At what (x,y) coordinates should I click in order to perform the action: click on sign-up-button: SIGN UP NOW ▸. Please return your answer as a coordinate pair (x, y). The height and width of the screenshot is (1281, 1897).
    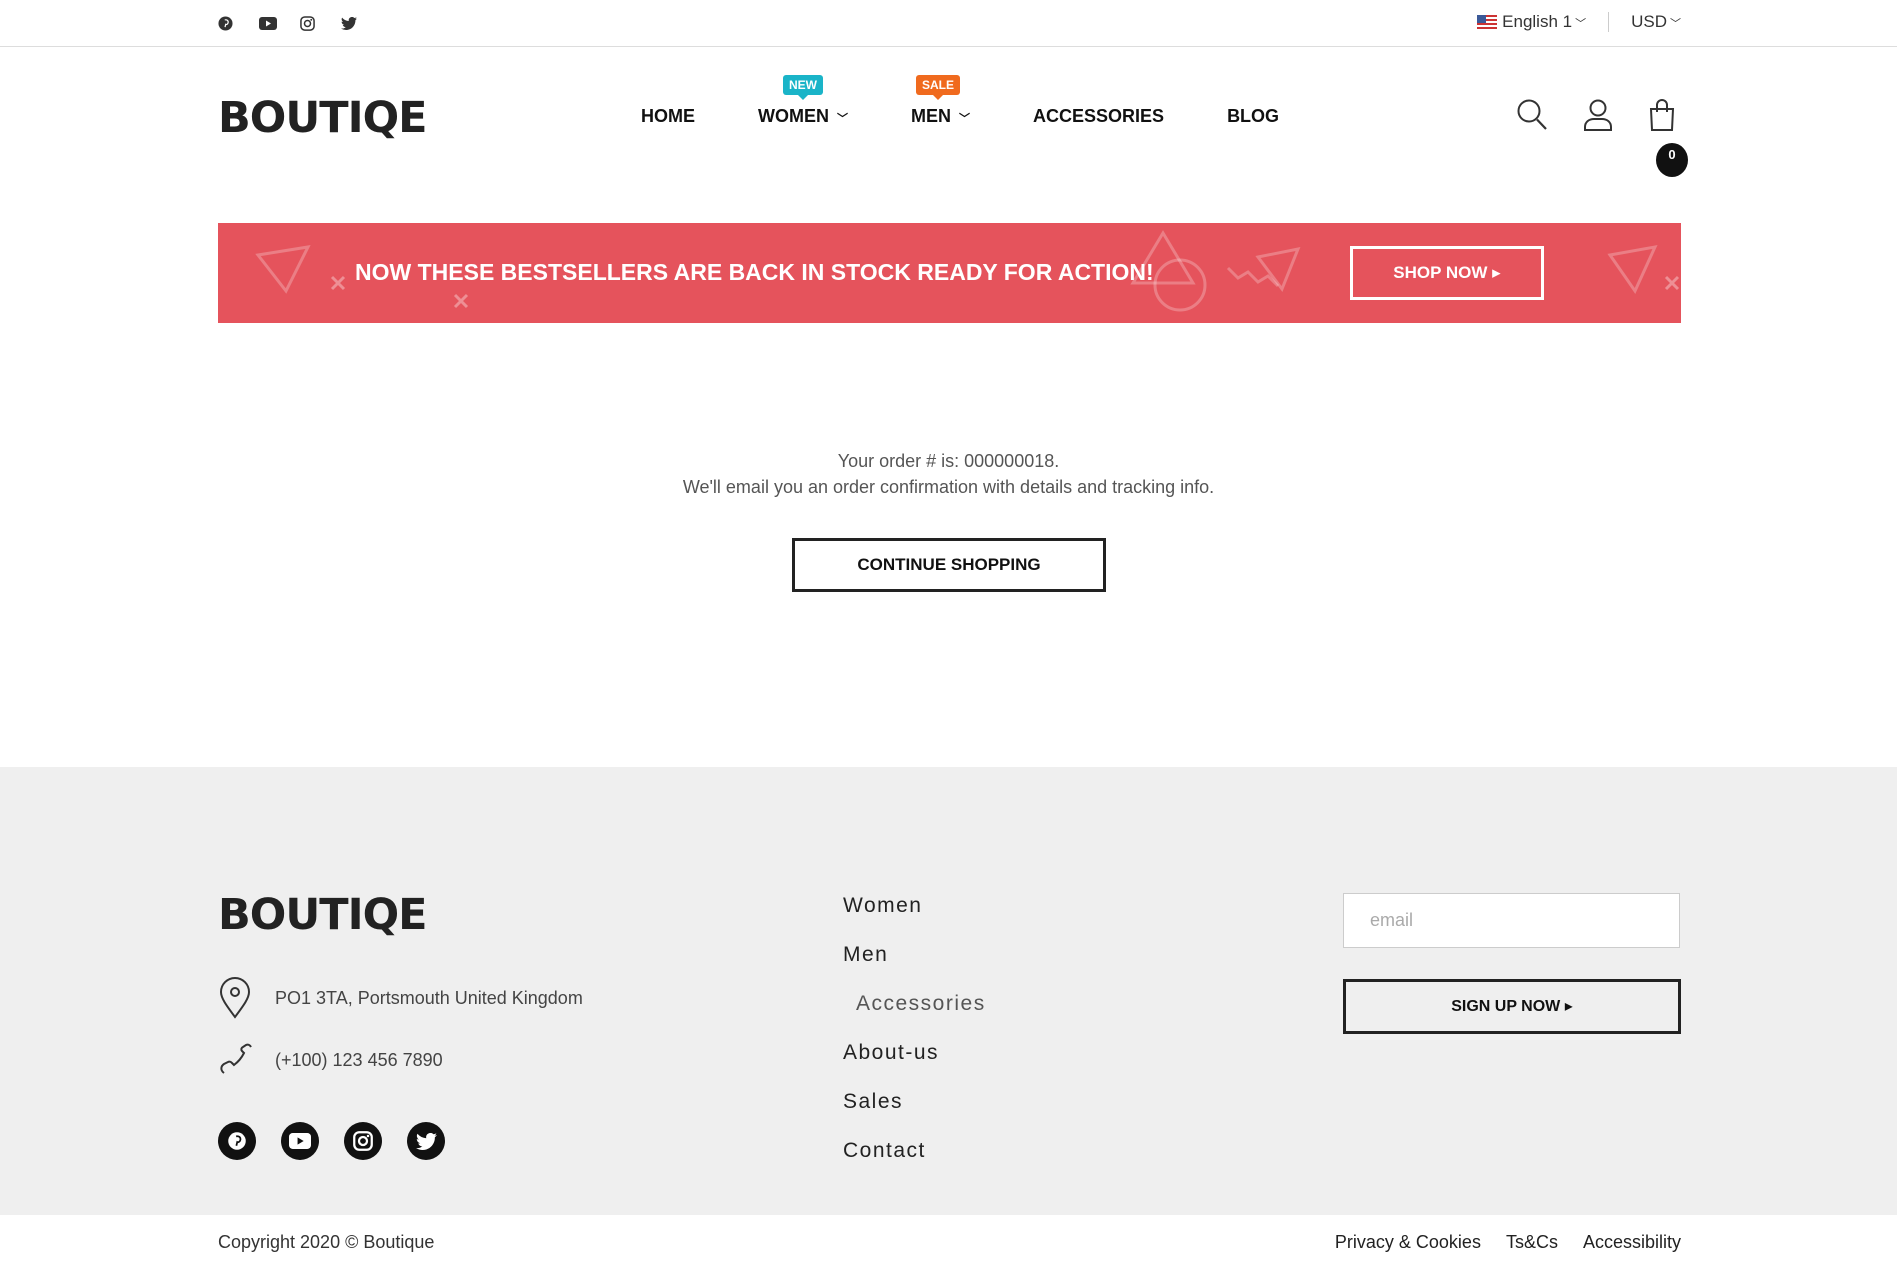
    Looking at the image, I should click on (1512, 1006).